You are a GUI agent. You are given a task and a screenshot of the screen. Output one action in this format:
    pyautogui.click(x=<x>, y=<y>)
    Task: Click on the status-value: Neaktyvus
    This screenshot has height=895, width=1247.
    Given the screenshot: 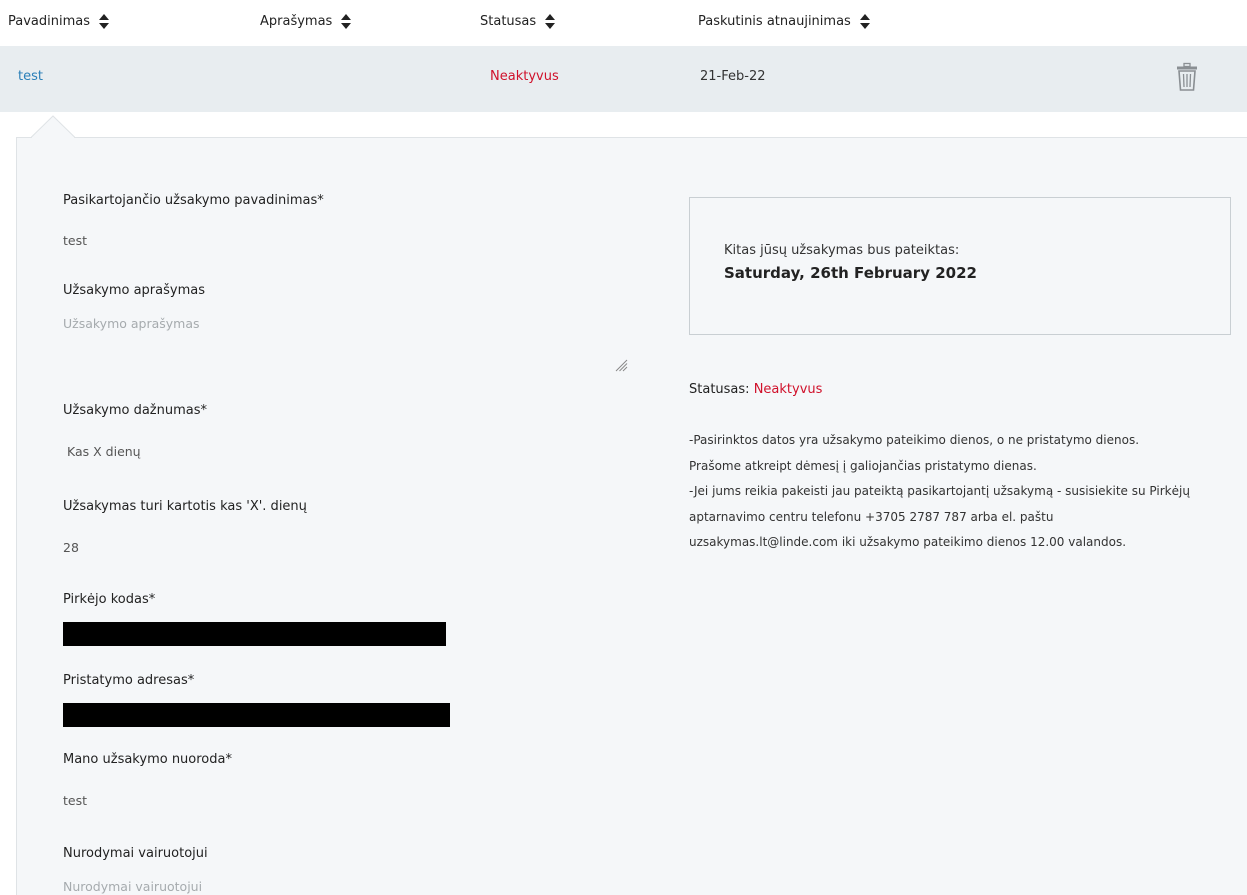 What is the action you would take?
    pyautogui.click(x=788, y=389)
    